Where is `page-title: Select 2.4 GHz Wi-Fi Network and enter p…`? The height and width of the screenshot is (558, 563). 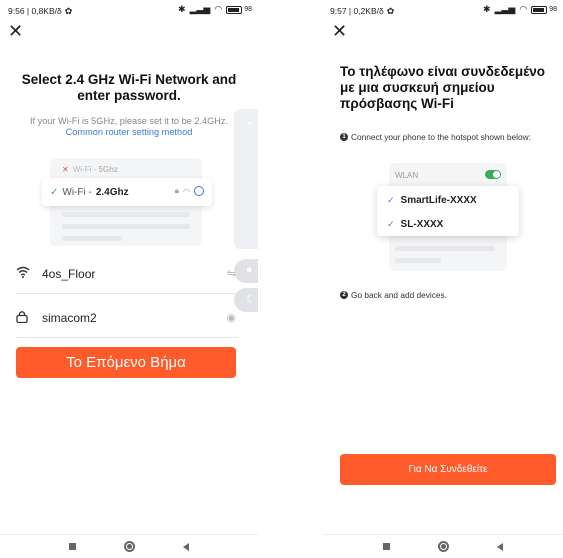 page-title: Select 2.4 GHz Wi-Fi Network and enter p… is located at coordinates (129, 87).